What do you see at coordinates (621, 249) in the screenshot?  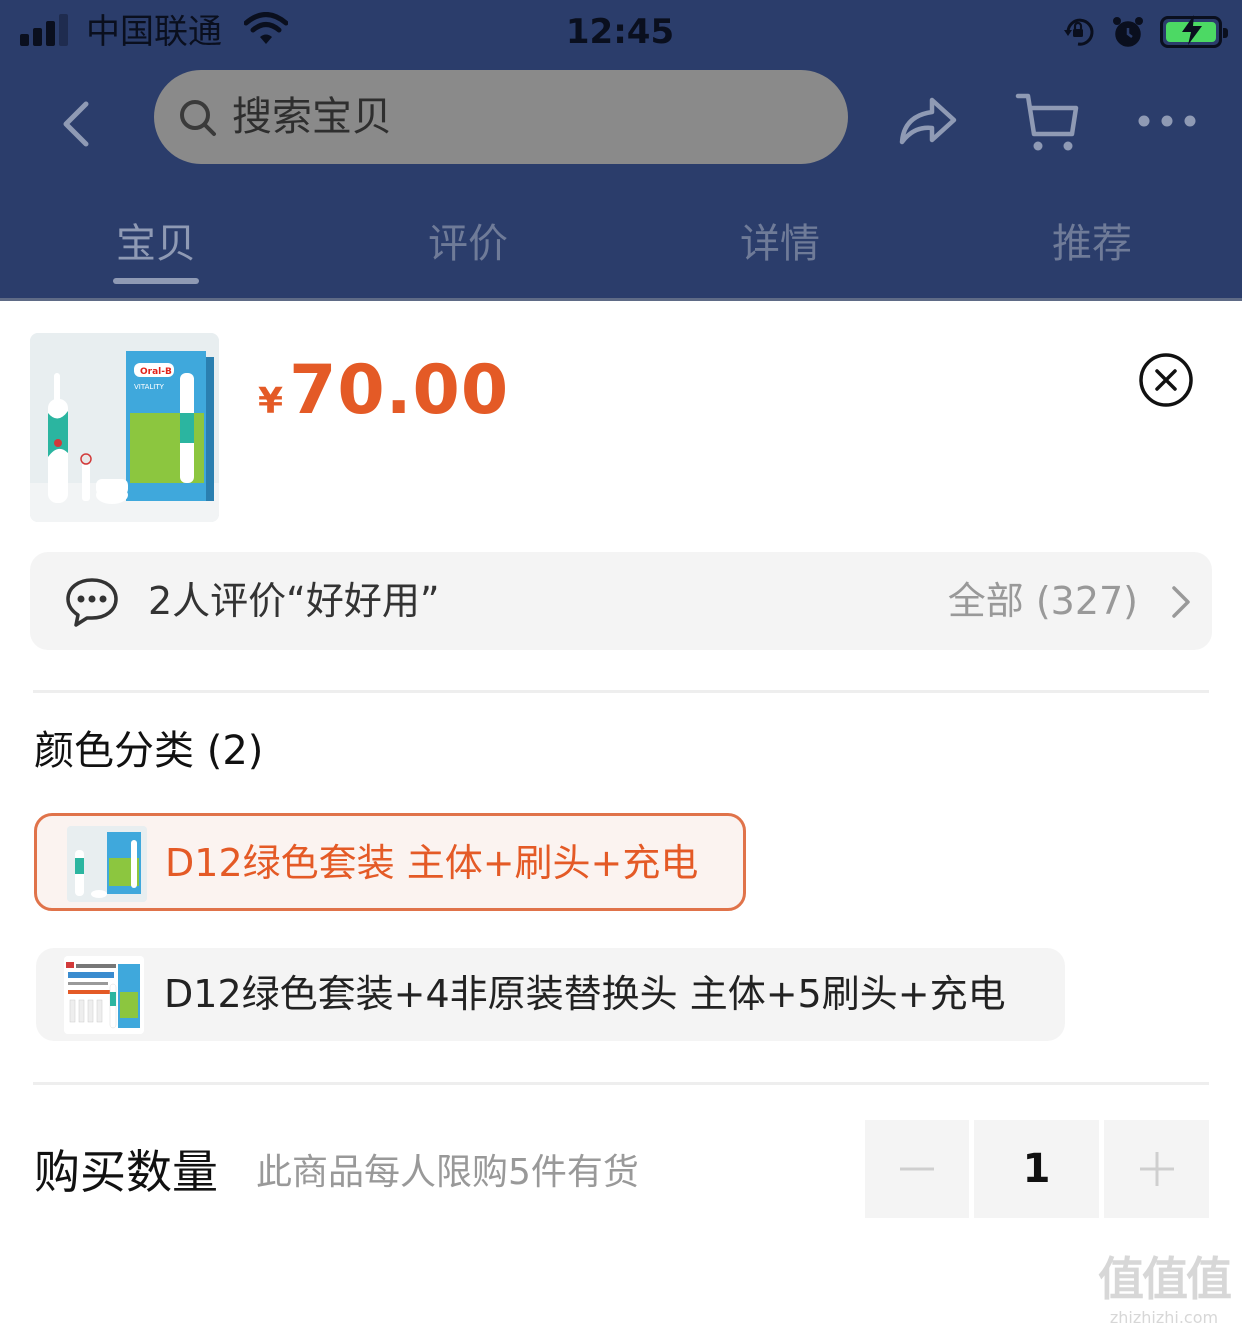 I see `tab-bar: 宝贝 评价 详情 推荐` at bounding box center [621, 249].